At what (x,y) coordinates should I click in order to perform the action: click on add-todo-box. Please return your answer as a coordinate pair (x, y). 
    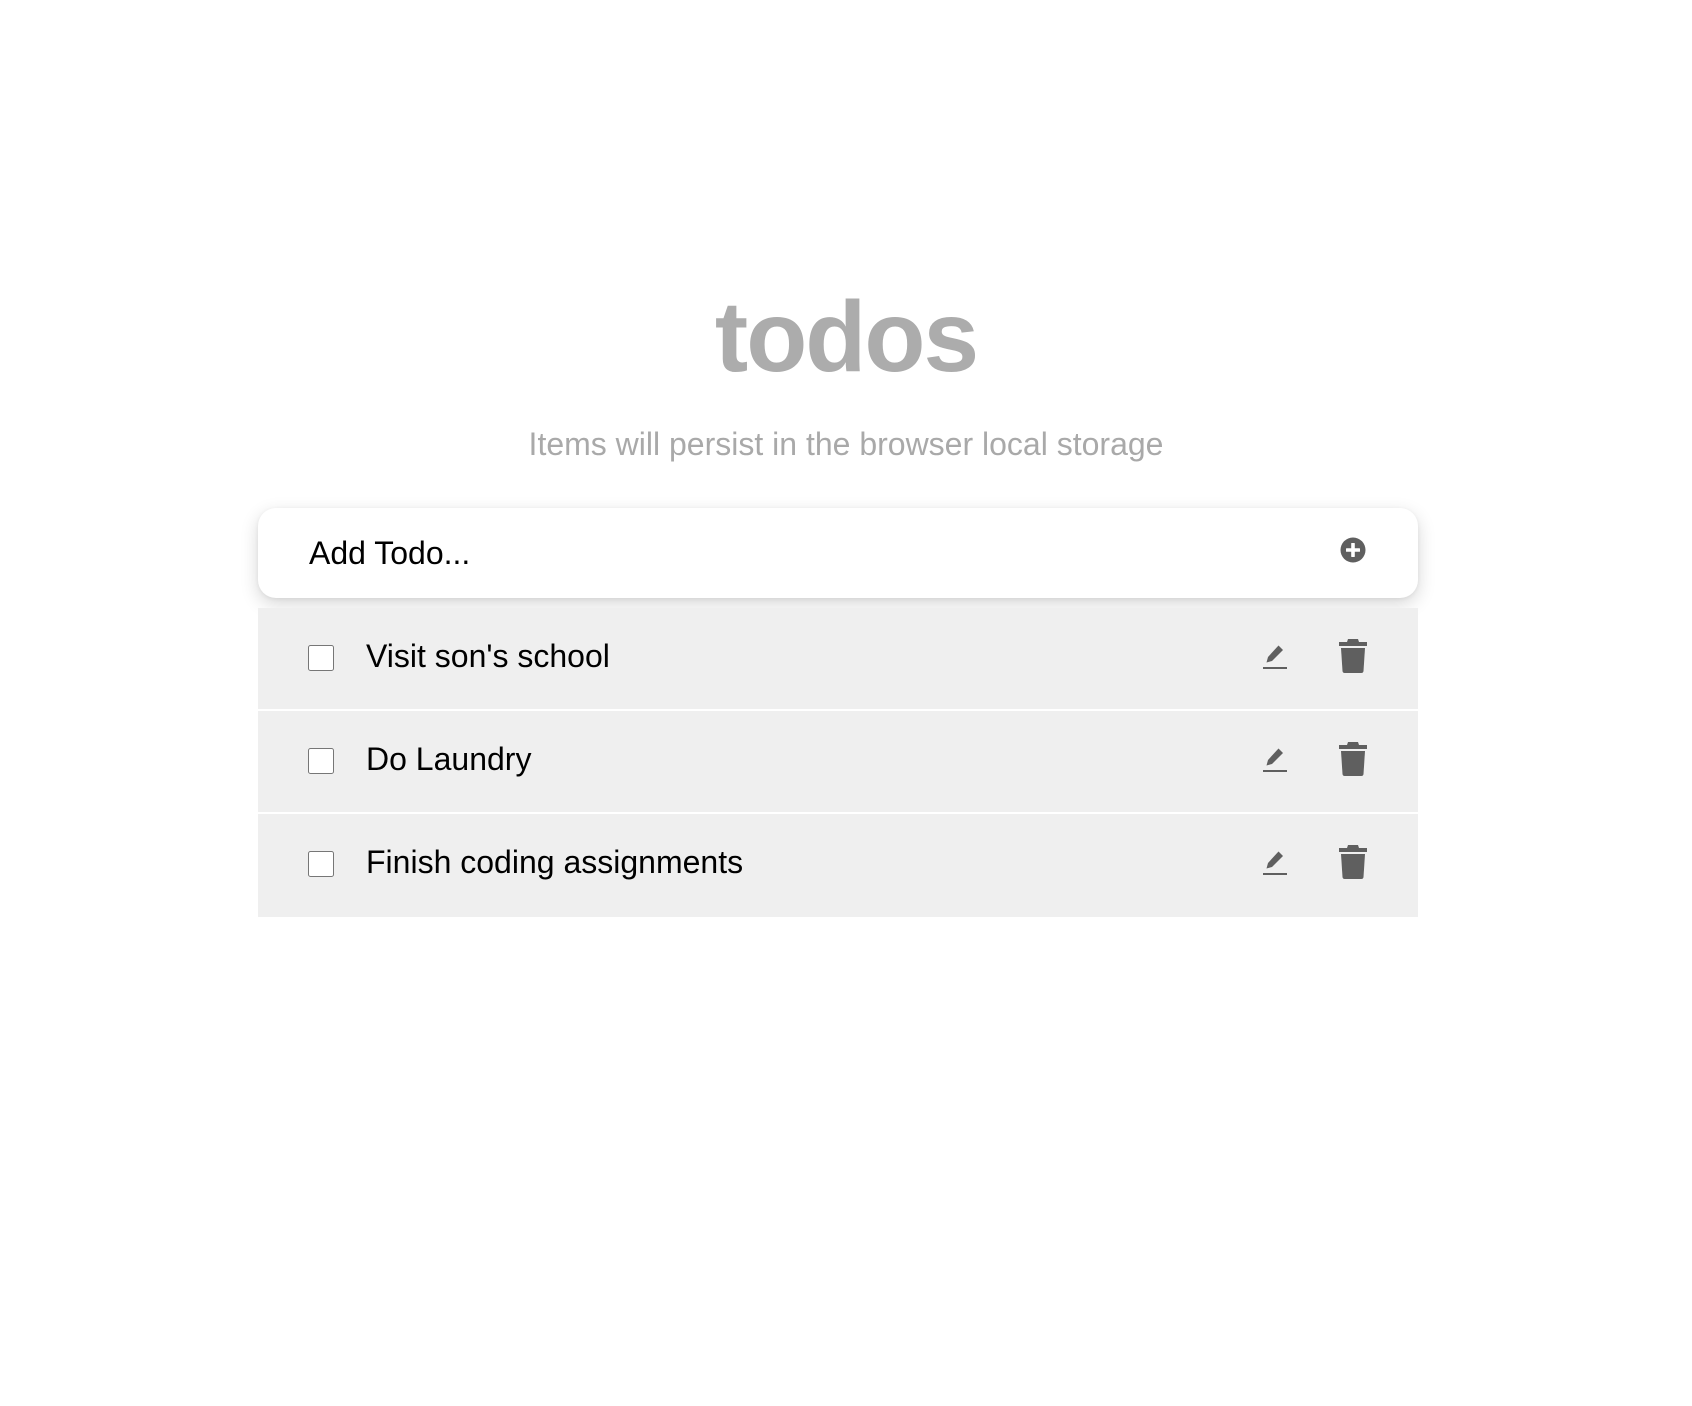
    Looking at the image, I should click on (838, 553).